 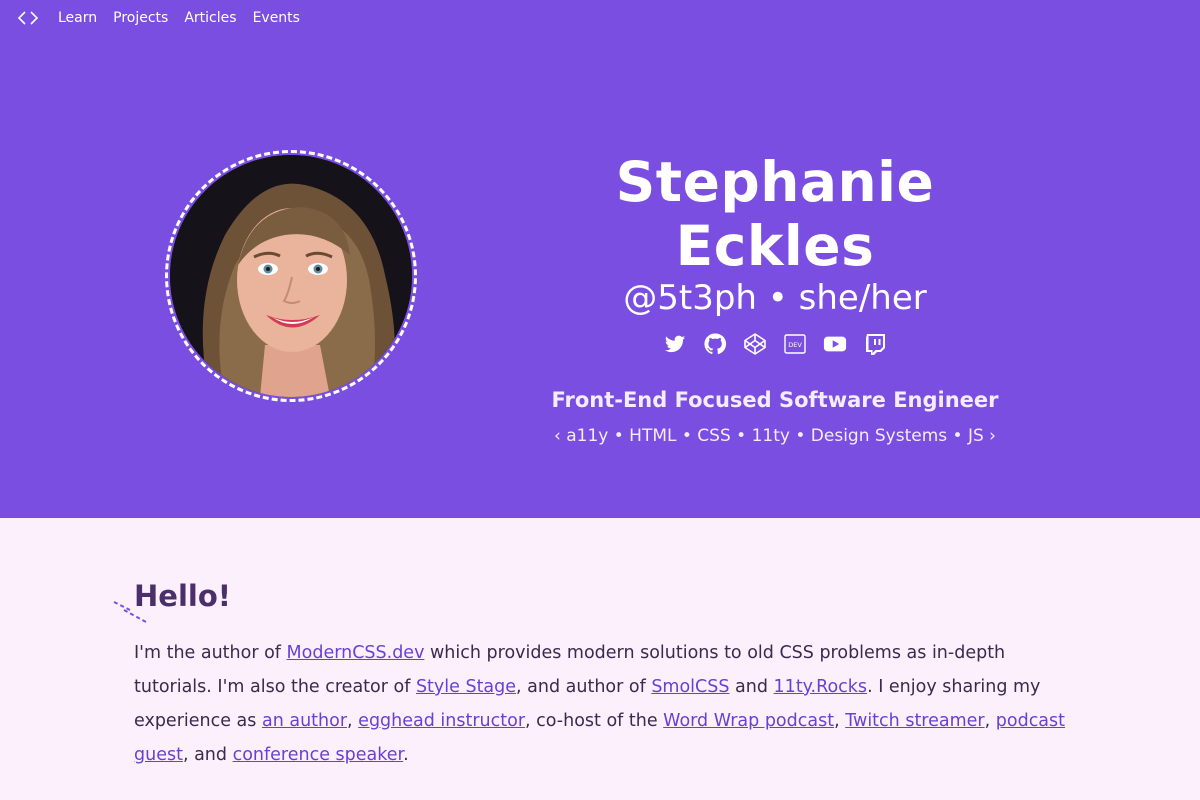 What do you see at coordinates (210, 18) in the screenshot?
I see `nav-link-articles: Articles` at bounding box center [210, 18].